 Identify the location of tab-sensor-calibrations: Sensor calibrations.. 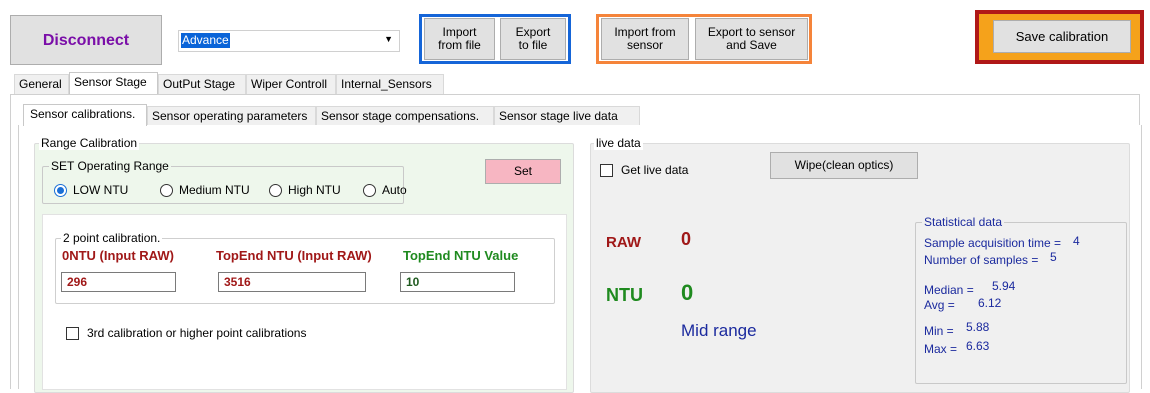
(85, 115).